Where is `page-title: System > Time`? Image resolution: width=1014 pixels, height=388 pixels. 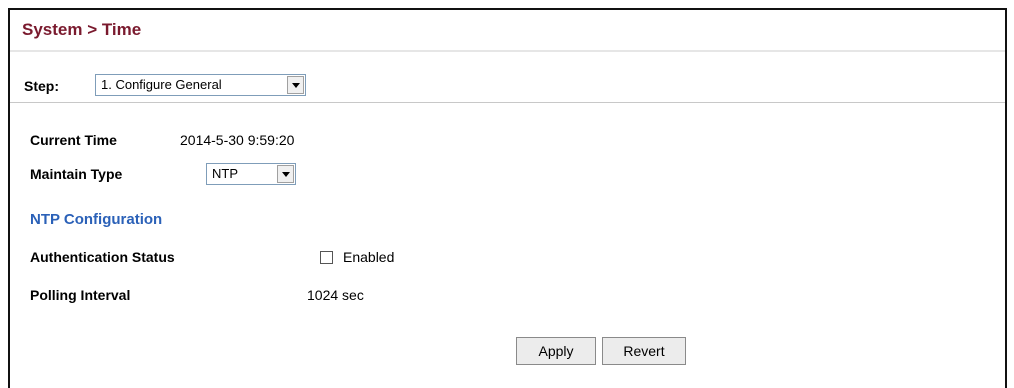 page-title: System > Time is located at coordinates (82, 29).